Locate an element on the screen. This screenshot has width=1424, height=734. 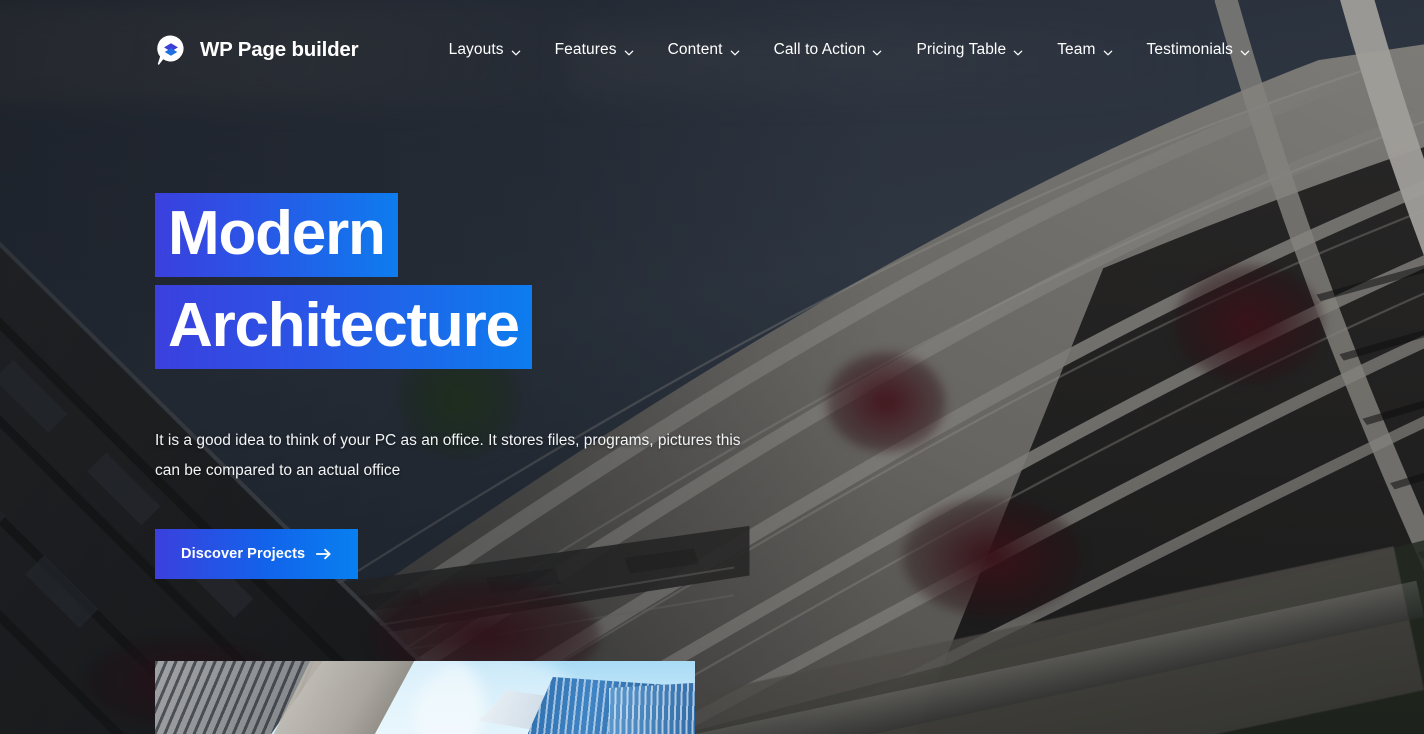
headline-line-2: Architecture is located at coordinates (343, 327).